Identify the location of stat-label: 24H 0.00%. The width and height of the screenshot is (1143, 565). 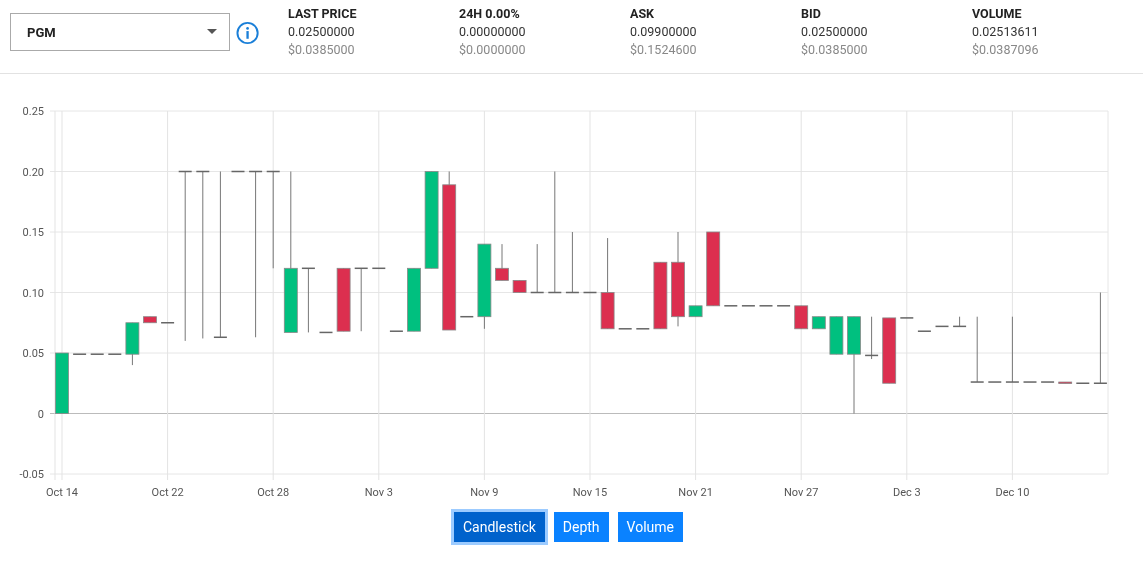
(489, 13).